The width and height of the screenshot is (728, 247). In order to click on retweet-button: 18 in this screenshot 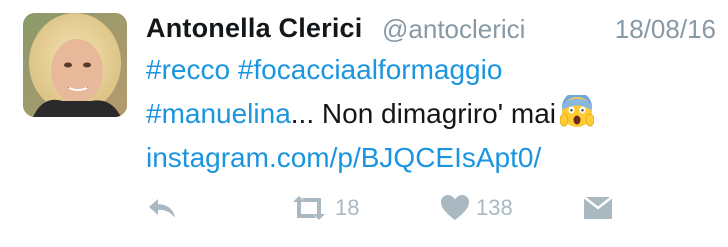, I will do `click(324, 208)`.